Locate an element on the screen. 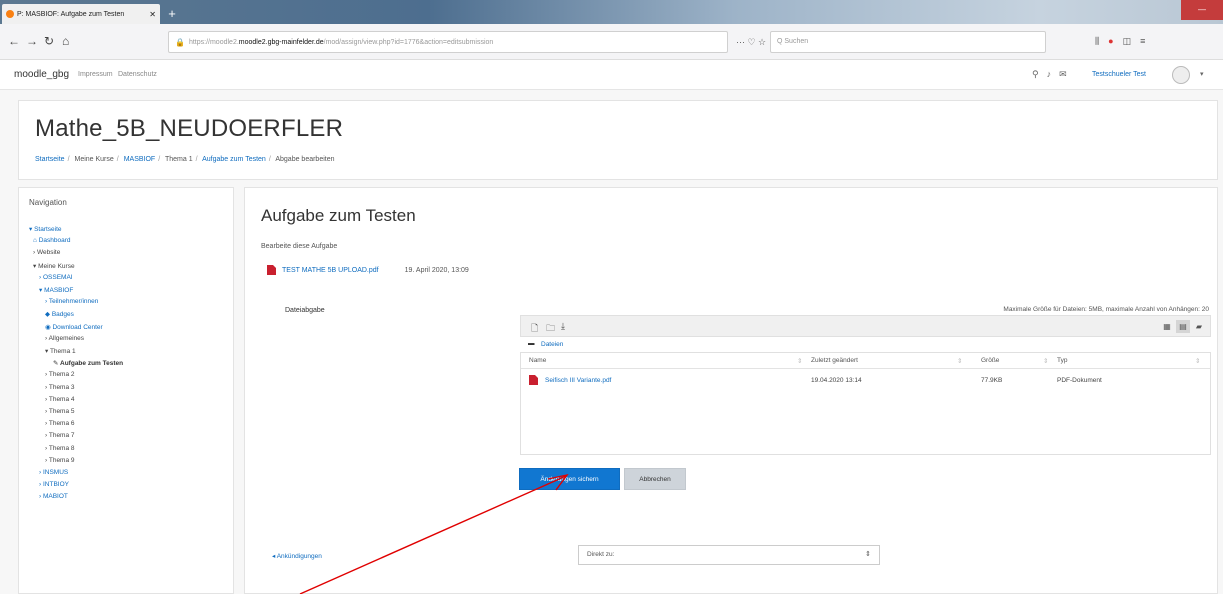  pdf-file-icon is located at coordinates (533, 380).